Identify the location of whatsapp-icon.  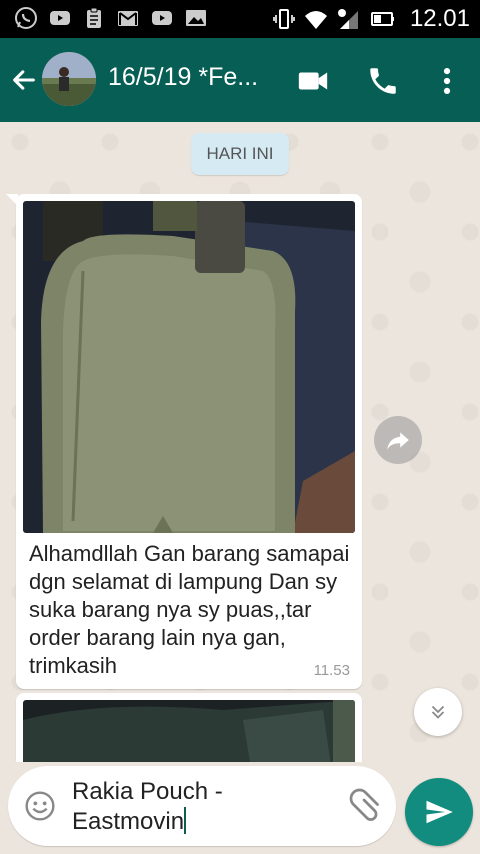
(26, 18).